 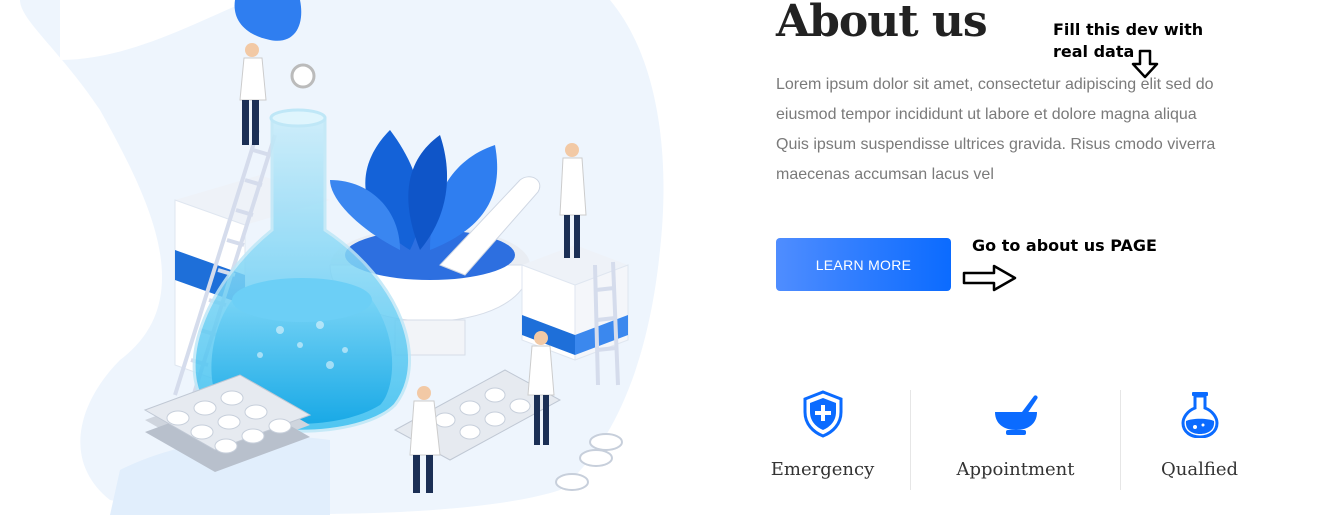 I want to click on shield-plus-icon, so click(x=822, y=414).